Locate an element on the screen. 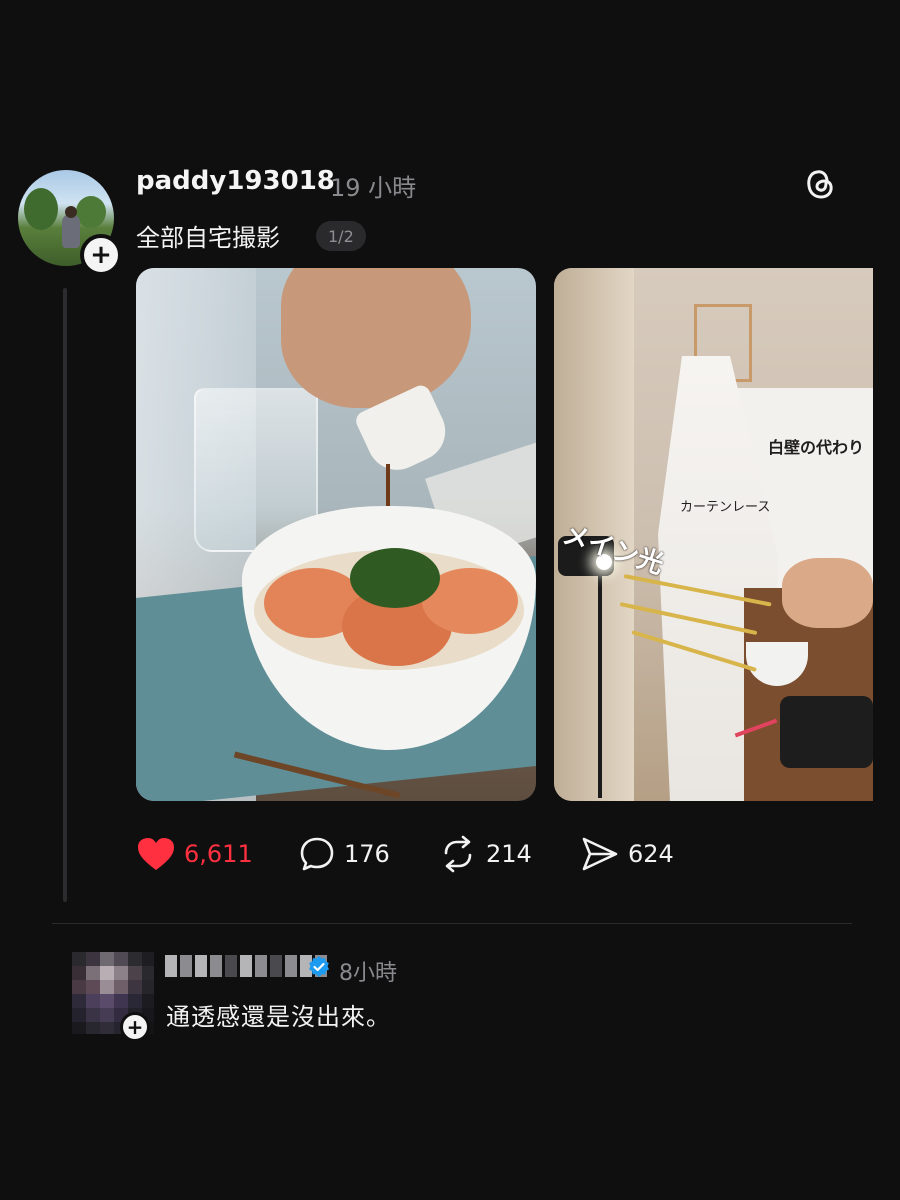  like-count: 6,611 is located at coordinates (218, 854).